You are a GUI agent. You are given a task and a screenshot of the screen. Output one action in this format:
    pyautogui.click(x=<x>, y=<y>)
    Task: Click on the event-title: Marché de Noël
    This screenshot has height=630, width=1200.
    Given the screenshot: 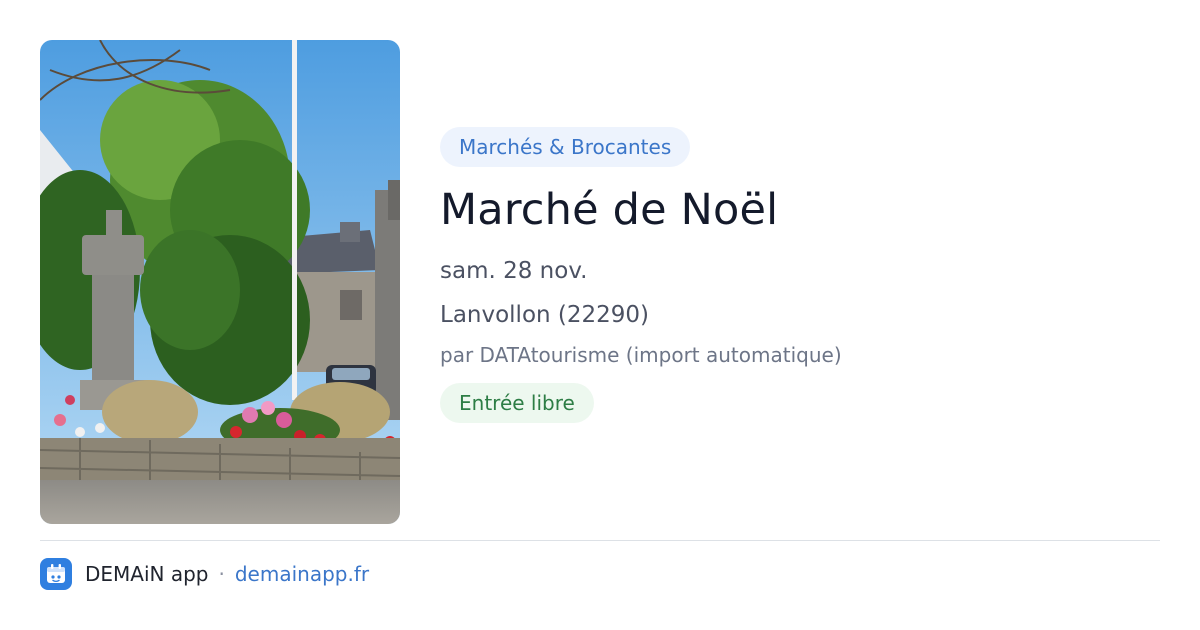 What is the action you would take?
    pyautogui.click(x=609, y=210)
    